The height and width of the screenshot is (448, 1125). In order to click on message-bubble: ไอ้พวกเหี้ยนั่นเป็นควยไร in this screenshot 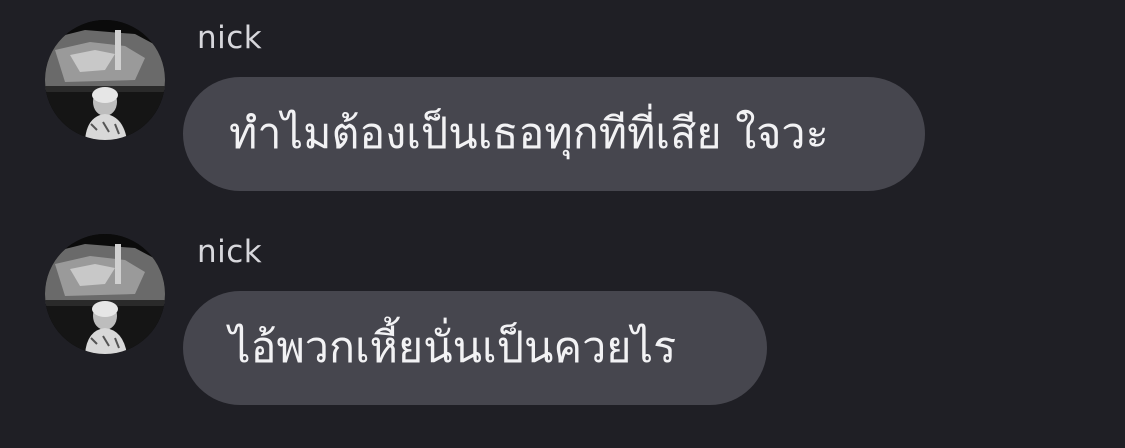, I will do `click(475, 348)`.